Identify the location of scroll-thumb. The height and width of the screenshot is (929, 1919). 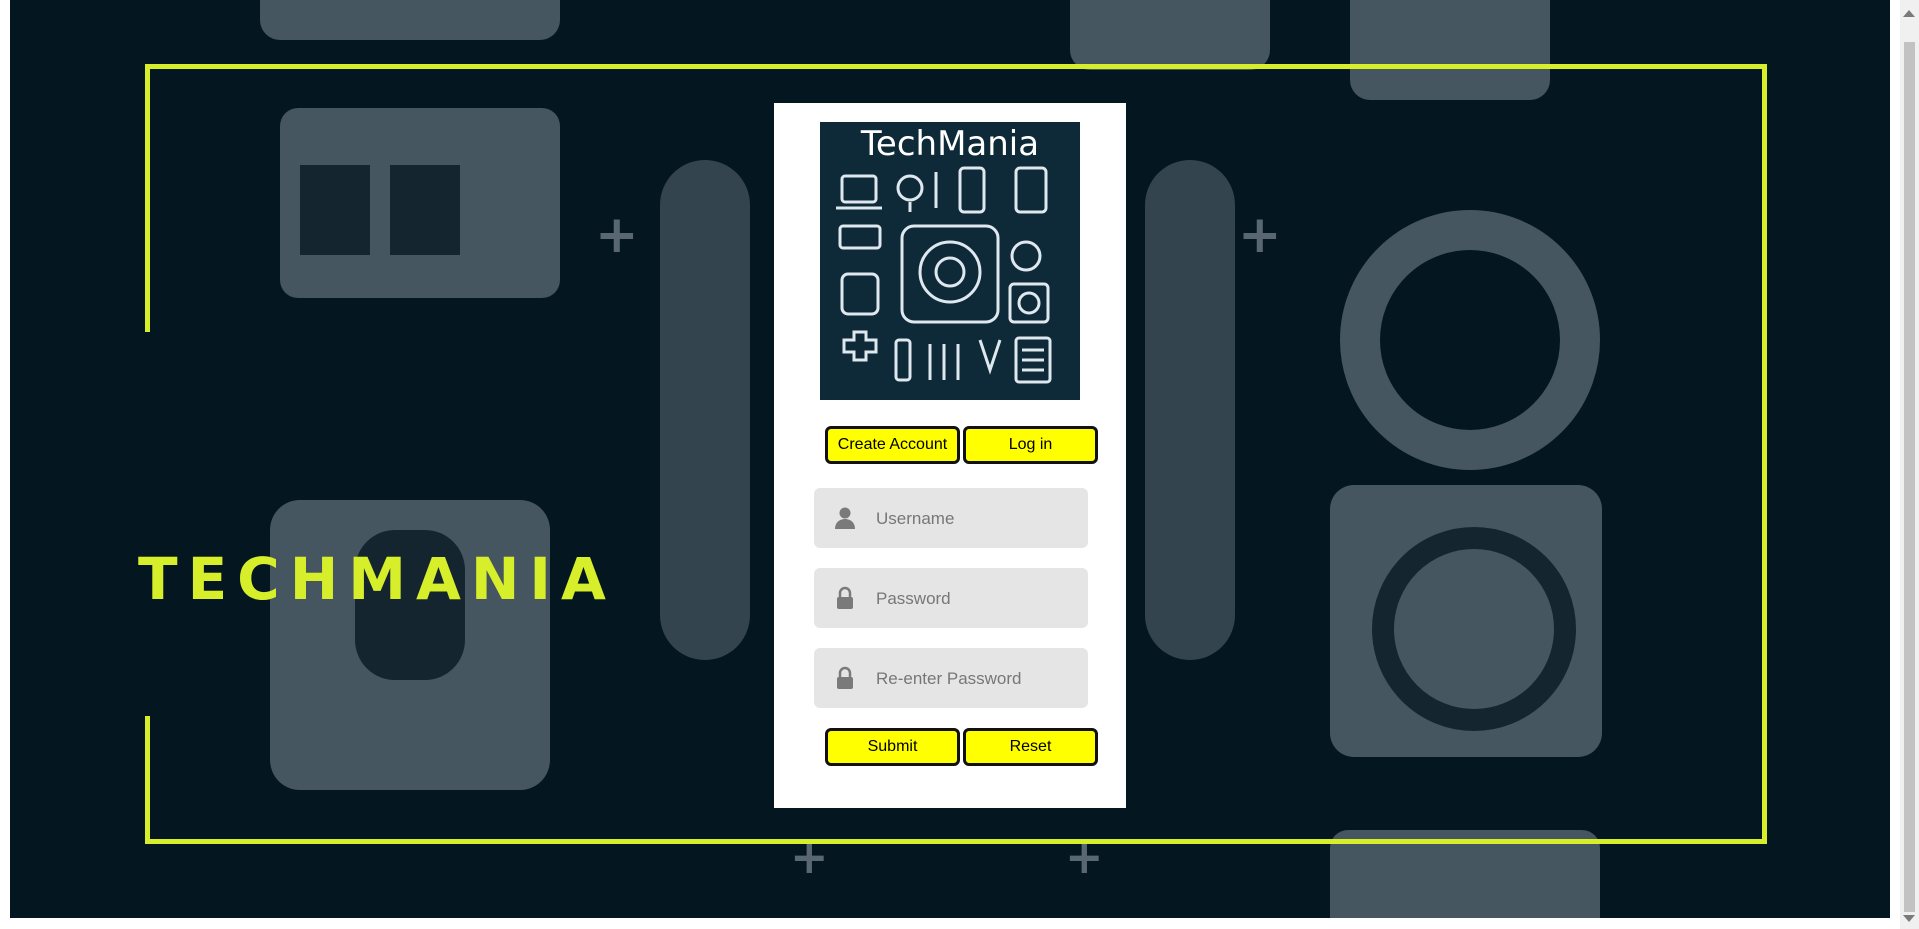
(1909, 477).